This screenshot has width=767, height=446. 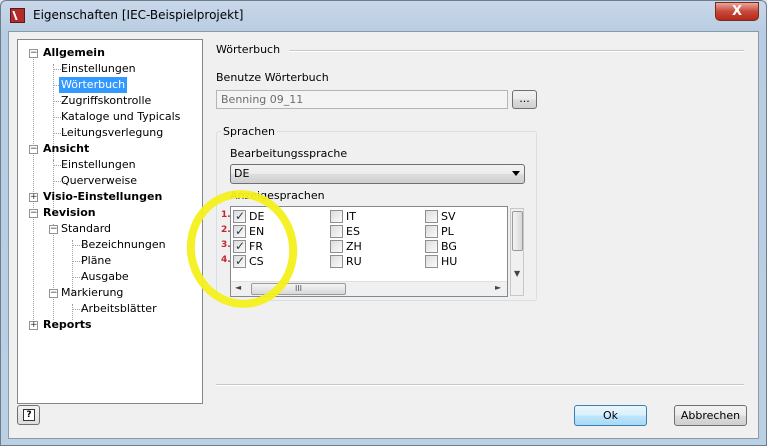 What do you see at coordinates (336, 261) in the screenshot?
I see `checkbox-ru` at bounding box center [336, 261].